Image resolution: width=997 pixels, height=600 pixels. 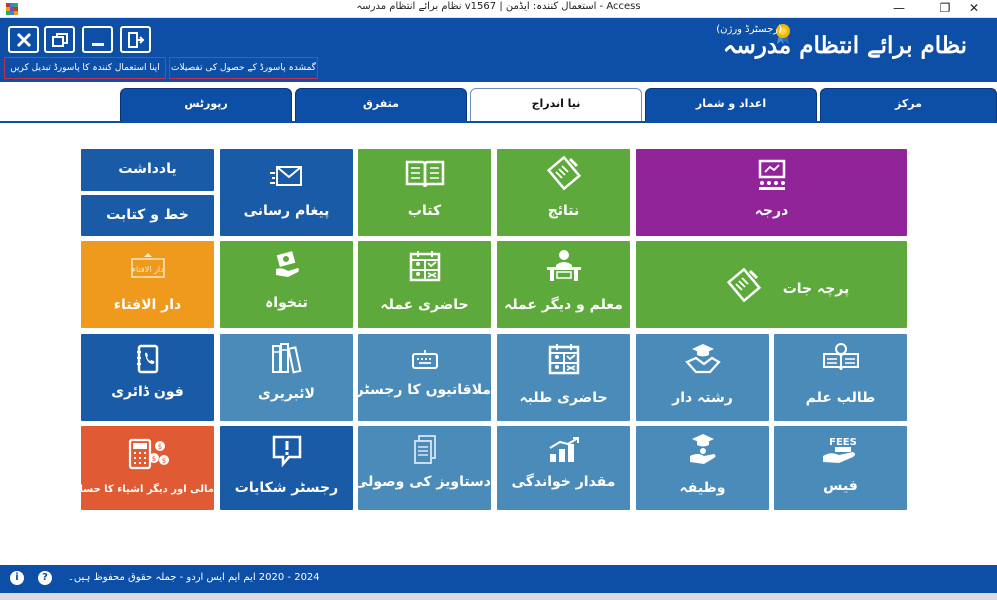 I want to click on tab-reports: رپورٹس, so click(x=206, y=105).